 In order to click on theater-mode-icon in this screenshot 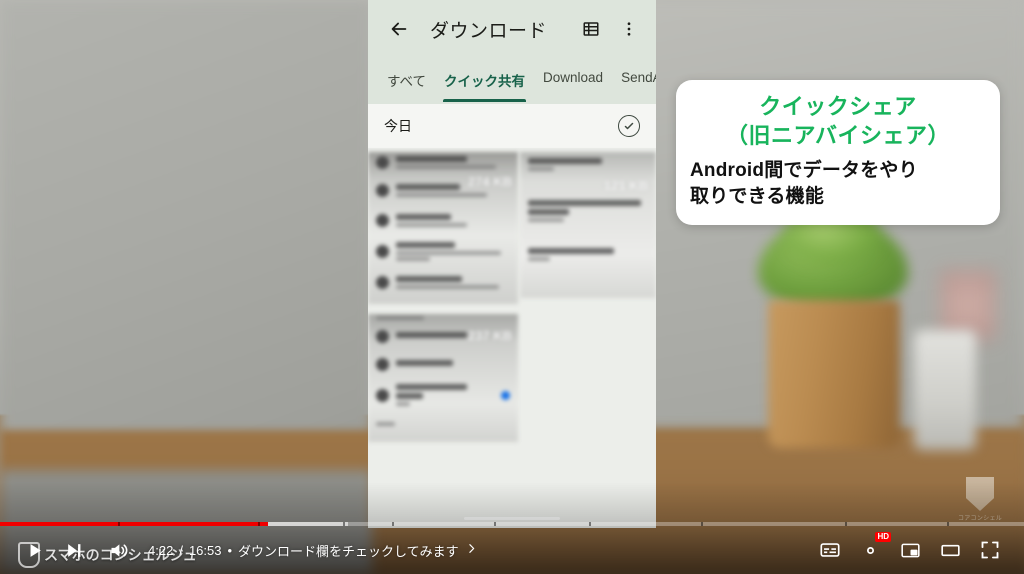, I will do `click(950, 550)`.